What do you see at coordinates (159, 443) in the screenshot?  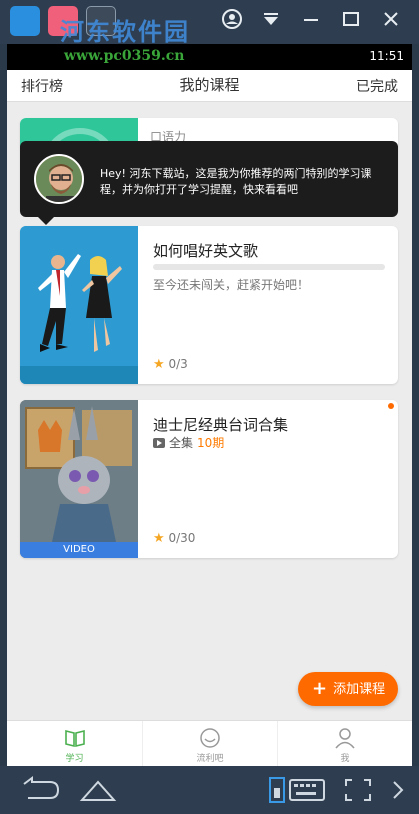 I see `play-icon` at bounding box center [159, 443].